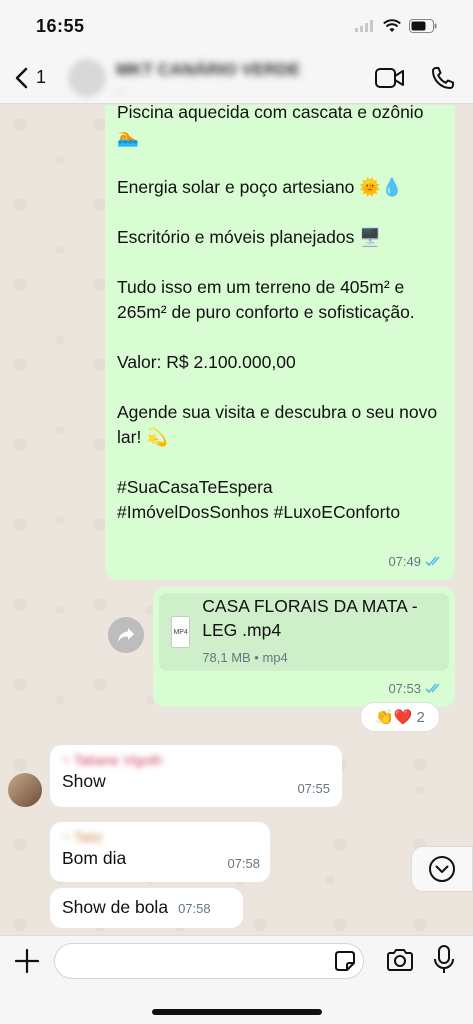 The width and height of the screenshot is (473, 1024). What do you see at coordinates (115, 907) in the screenshot?
I see `message-text: Show de bola` at bounding box center [115, 907].